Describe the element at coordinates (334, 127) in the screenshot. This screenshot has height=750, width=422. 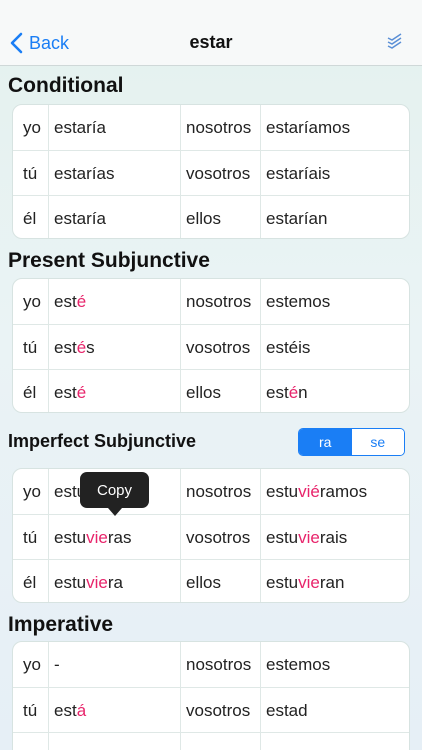
I see `conjugation: estaríamos` at that location.